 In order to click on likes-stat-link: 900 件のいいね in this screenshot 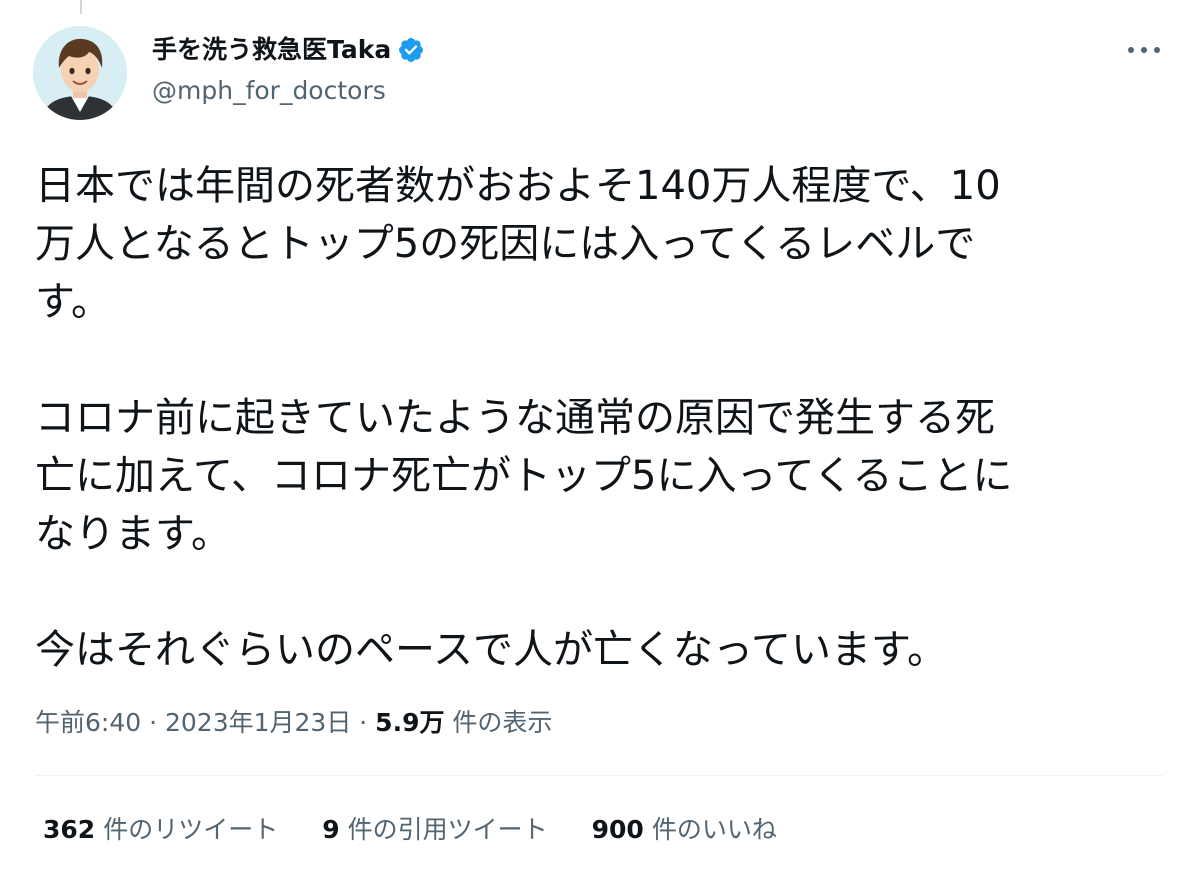, I will do `click(684, 830)`.